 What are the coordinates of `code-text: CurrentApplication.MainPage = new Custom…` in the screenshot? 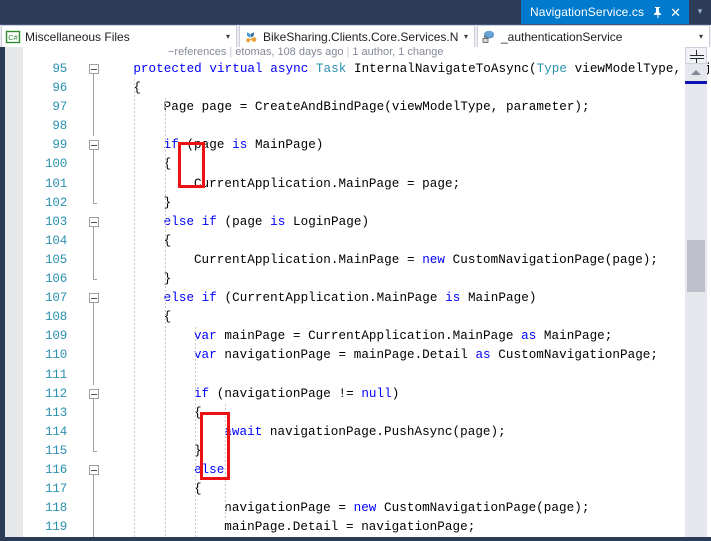 It's located at (426, 260).